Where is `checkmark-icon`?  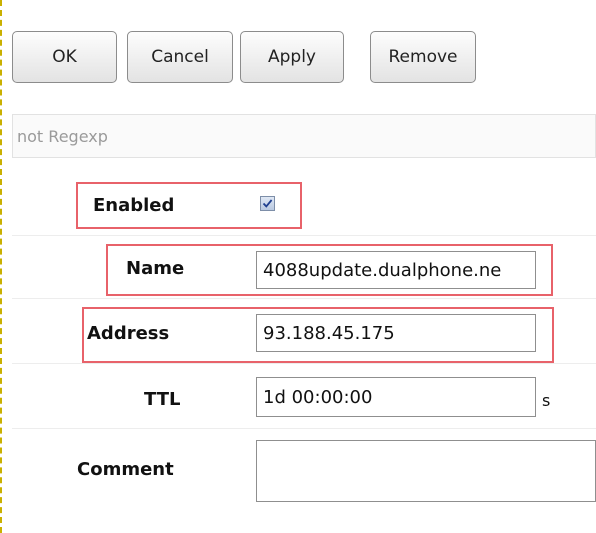 checkmark-icon is located at coordinates (267, 203).